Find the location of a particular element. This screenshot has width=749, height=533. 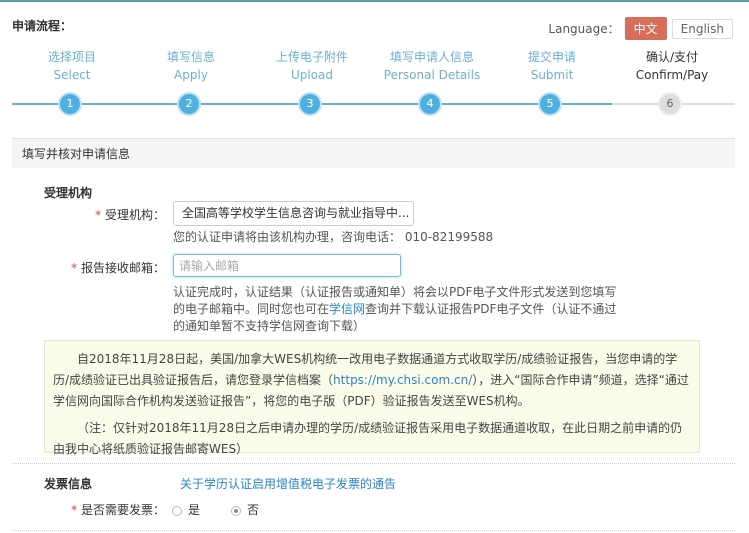

step-circle-3: 3 is located at coordinates (310, 104).